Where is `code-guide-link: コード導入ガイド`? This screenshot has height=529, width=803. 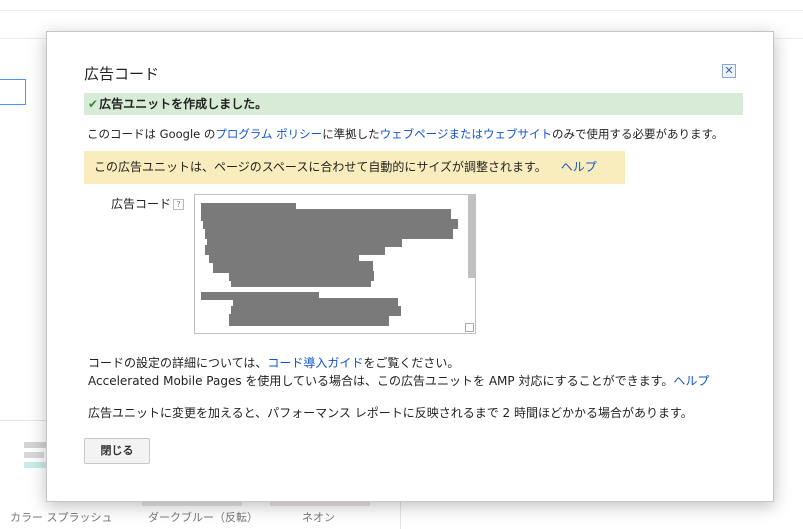 code-guide-link: コード導入ガイド is located at coordinates (315, 363).